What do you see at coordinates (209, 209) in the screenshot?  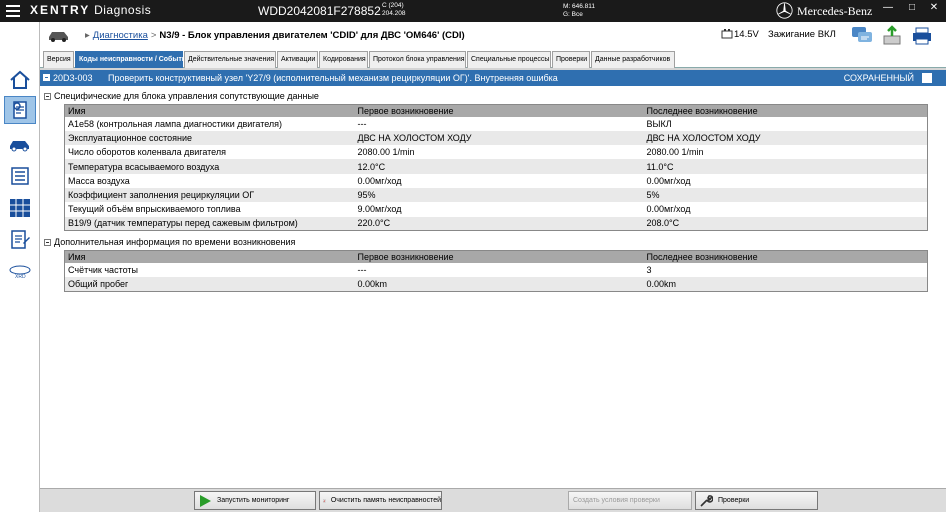 I see `cell-name: Текущий объём впрыскиваемого топлива` at bounding box center [209, 209].